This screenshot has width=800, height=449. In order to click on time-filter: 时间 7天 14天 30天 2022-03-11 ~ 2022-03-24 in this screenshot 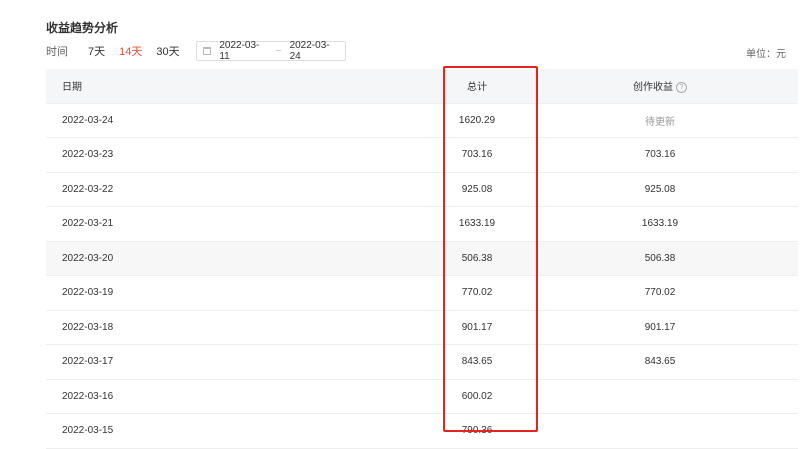, I will do `click(196, 51)`.